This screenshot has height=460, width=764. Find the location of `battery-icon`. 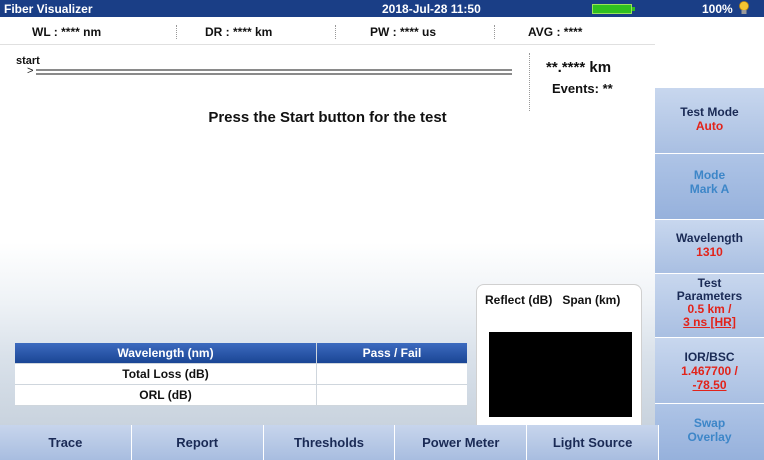

battery-icon is located at coordinates (613, 9).